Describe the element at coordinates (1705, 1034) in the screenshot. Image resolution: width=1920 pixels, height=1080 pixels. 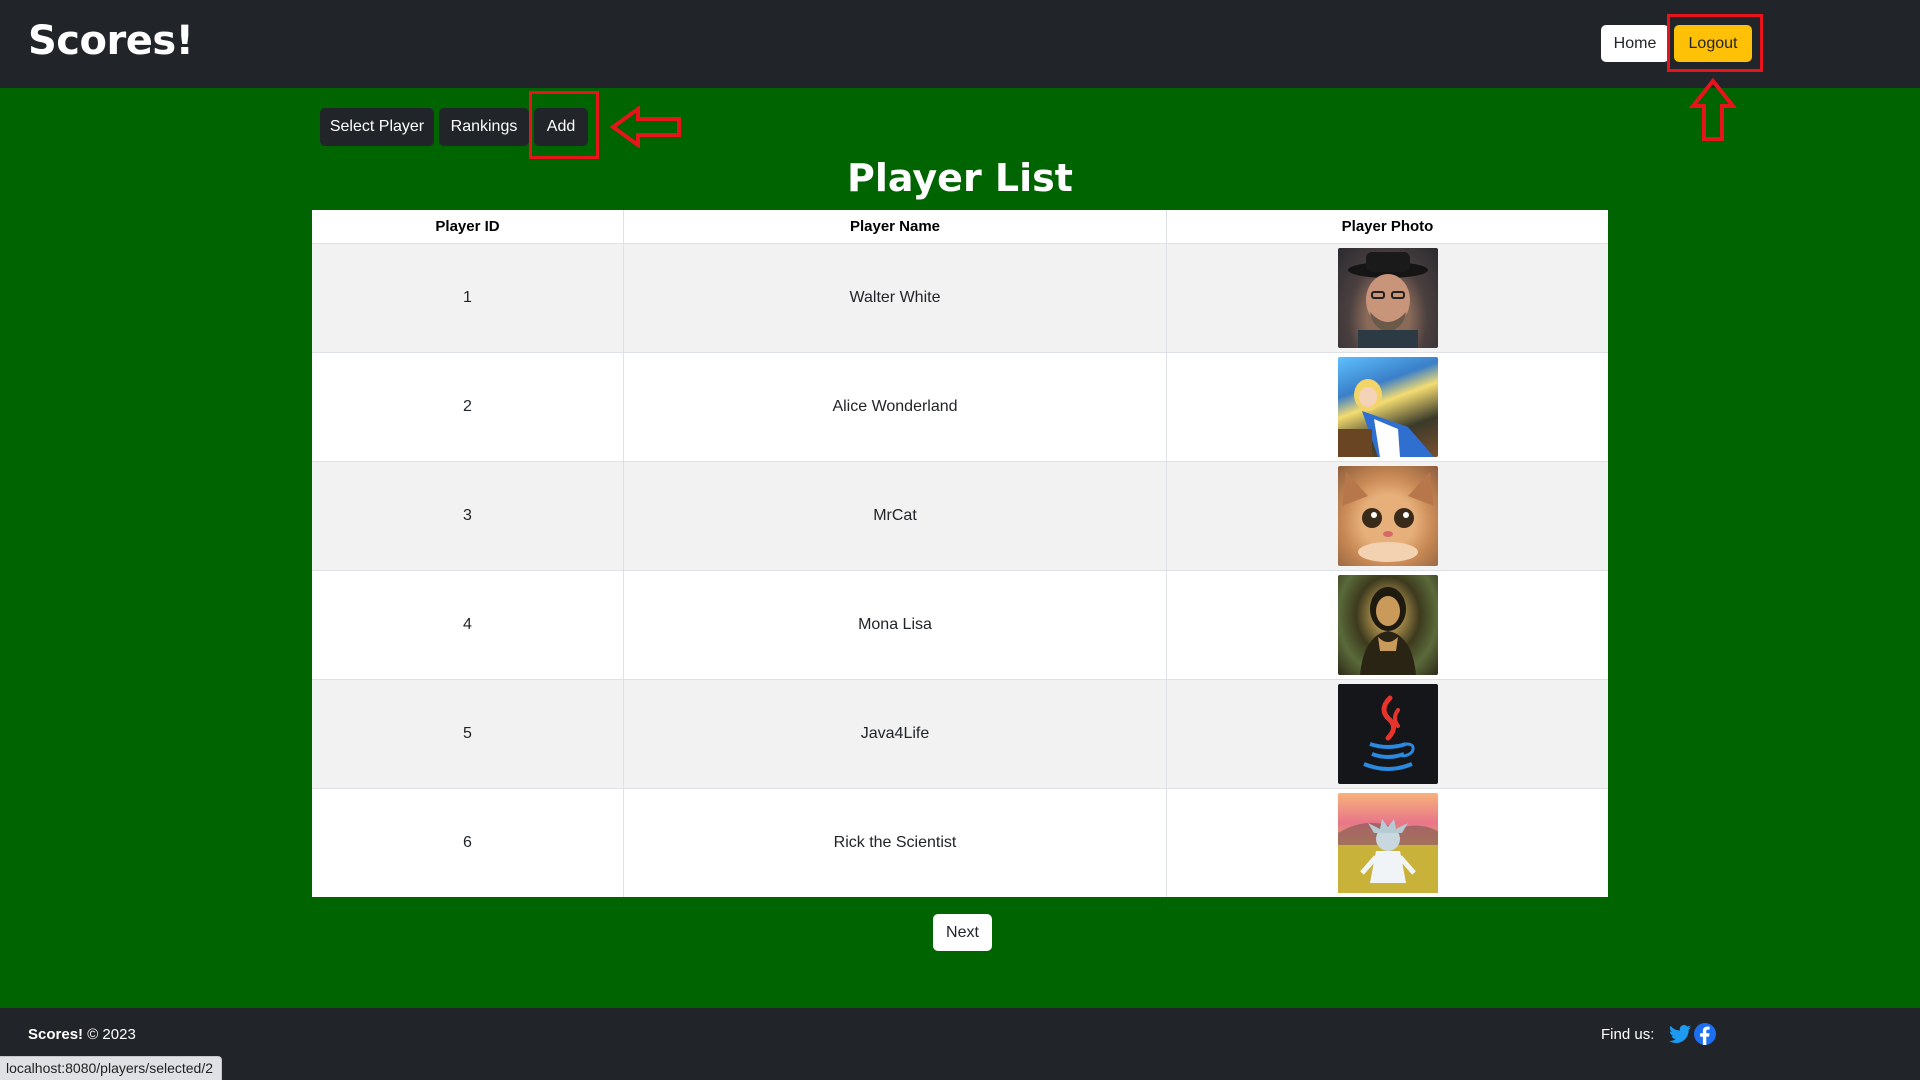
I see `facebook-icon` at that location.